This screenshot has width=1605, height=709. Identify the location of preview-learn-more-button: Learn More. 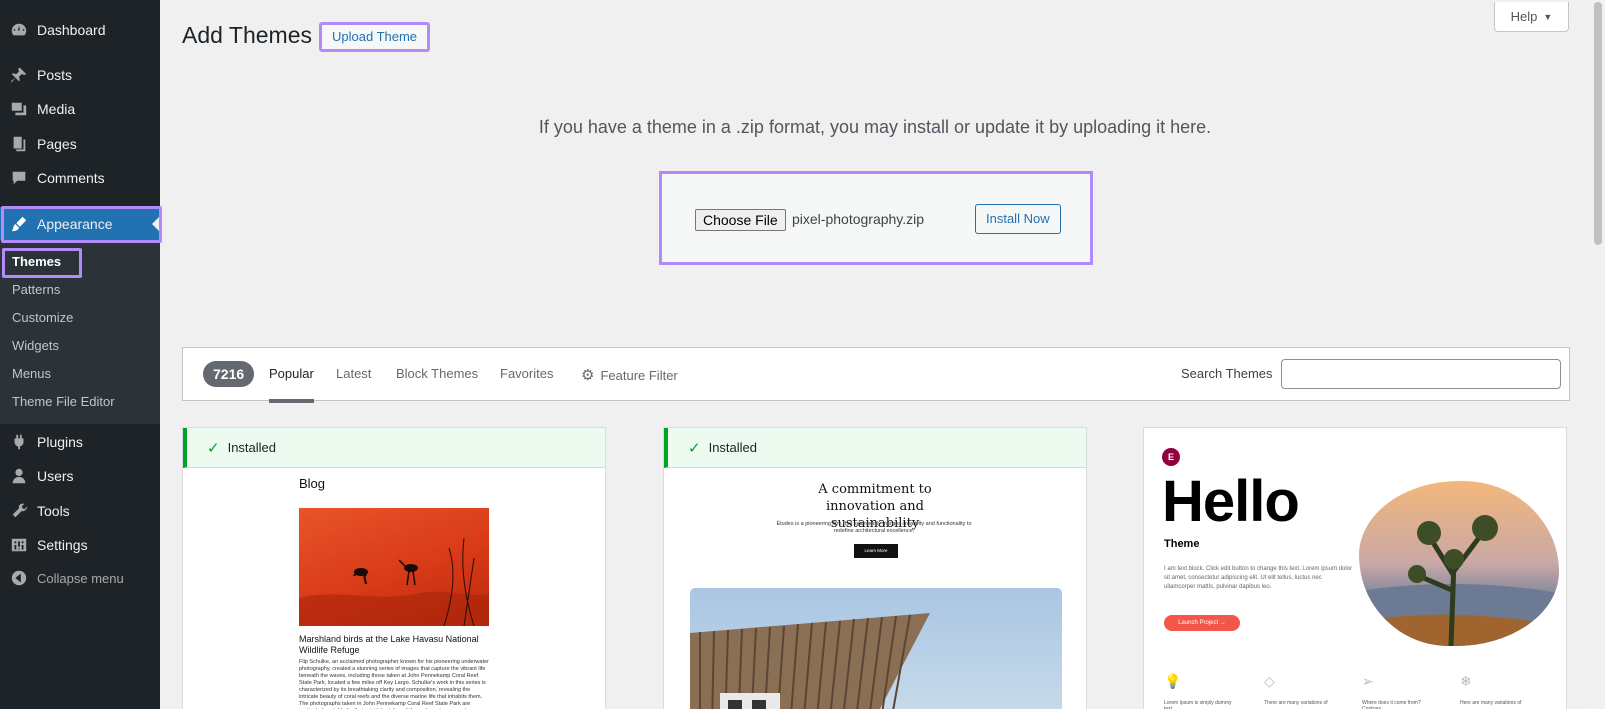
(876, 551).